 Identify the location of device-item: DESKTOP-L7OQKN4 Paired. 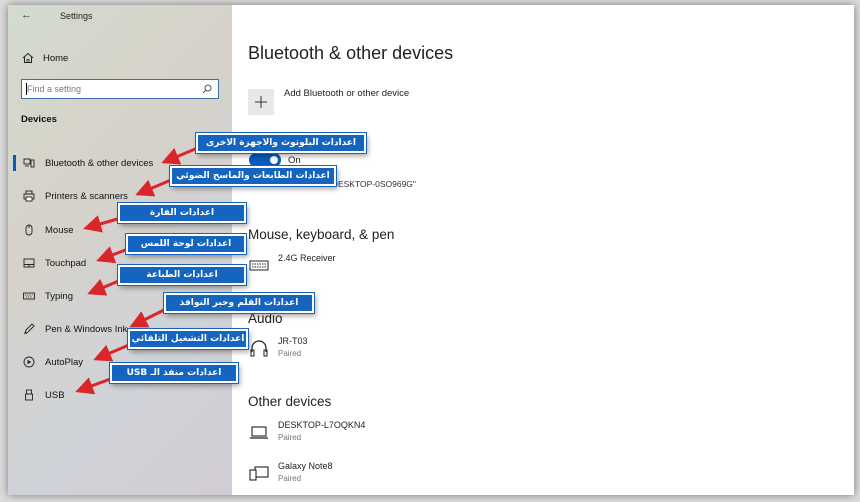
(348, 434).